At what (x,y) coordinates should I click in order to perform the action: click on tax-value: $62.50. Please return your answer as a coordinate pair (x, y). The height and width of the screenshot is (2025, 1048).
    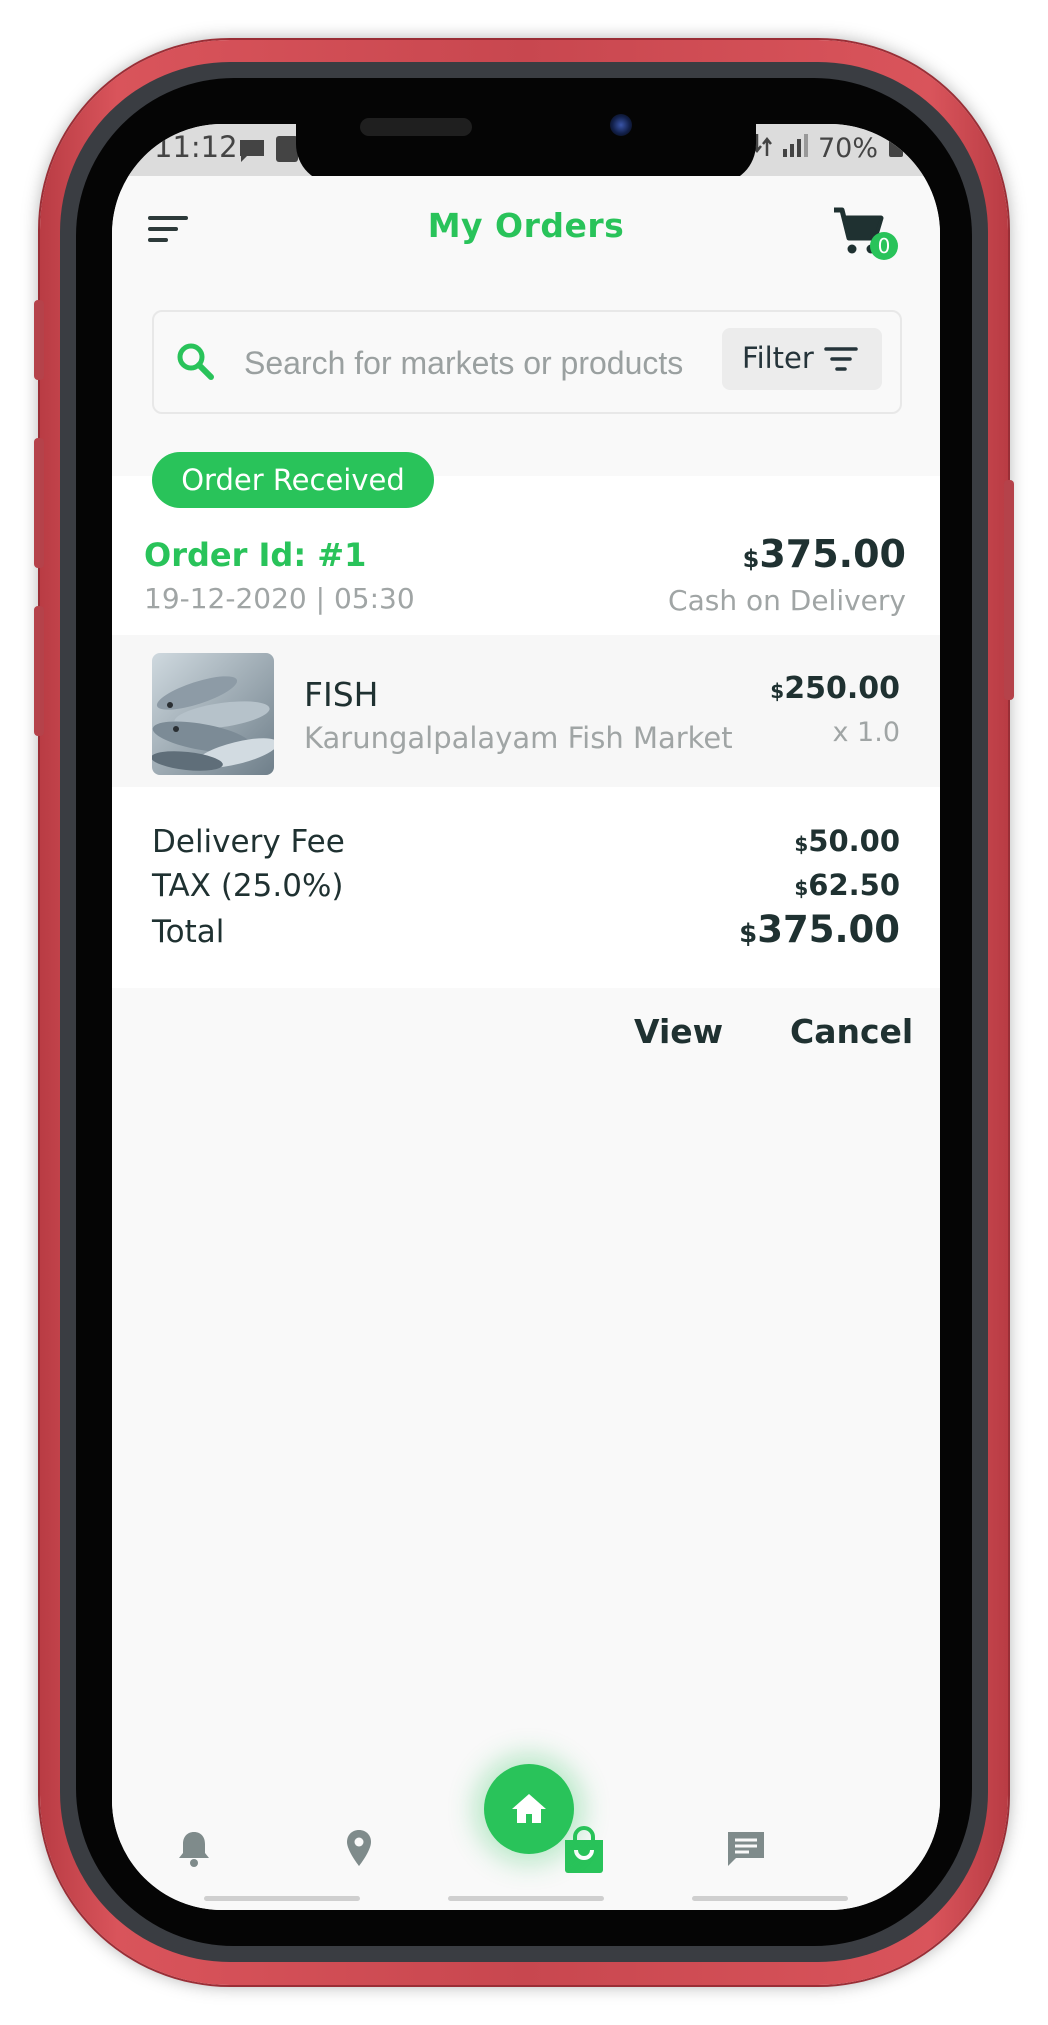
    Looking at the image, I should click on (847, 885).